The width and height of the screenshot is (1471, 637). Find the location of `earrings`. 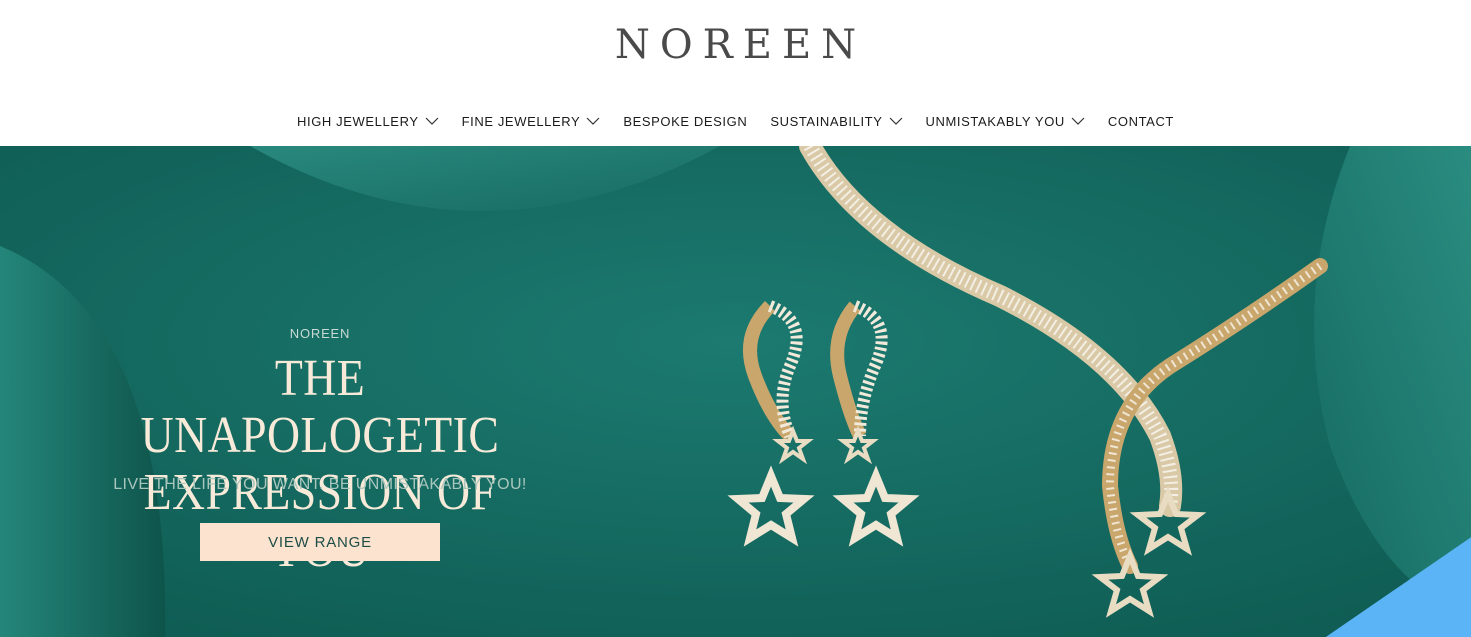

earrings is located at coordinates (823, 423).